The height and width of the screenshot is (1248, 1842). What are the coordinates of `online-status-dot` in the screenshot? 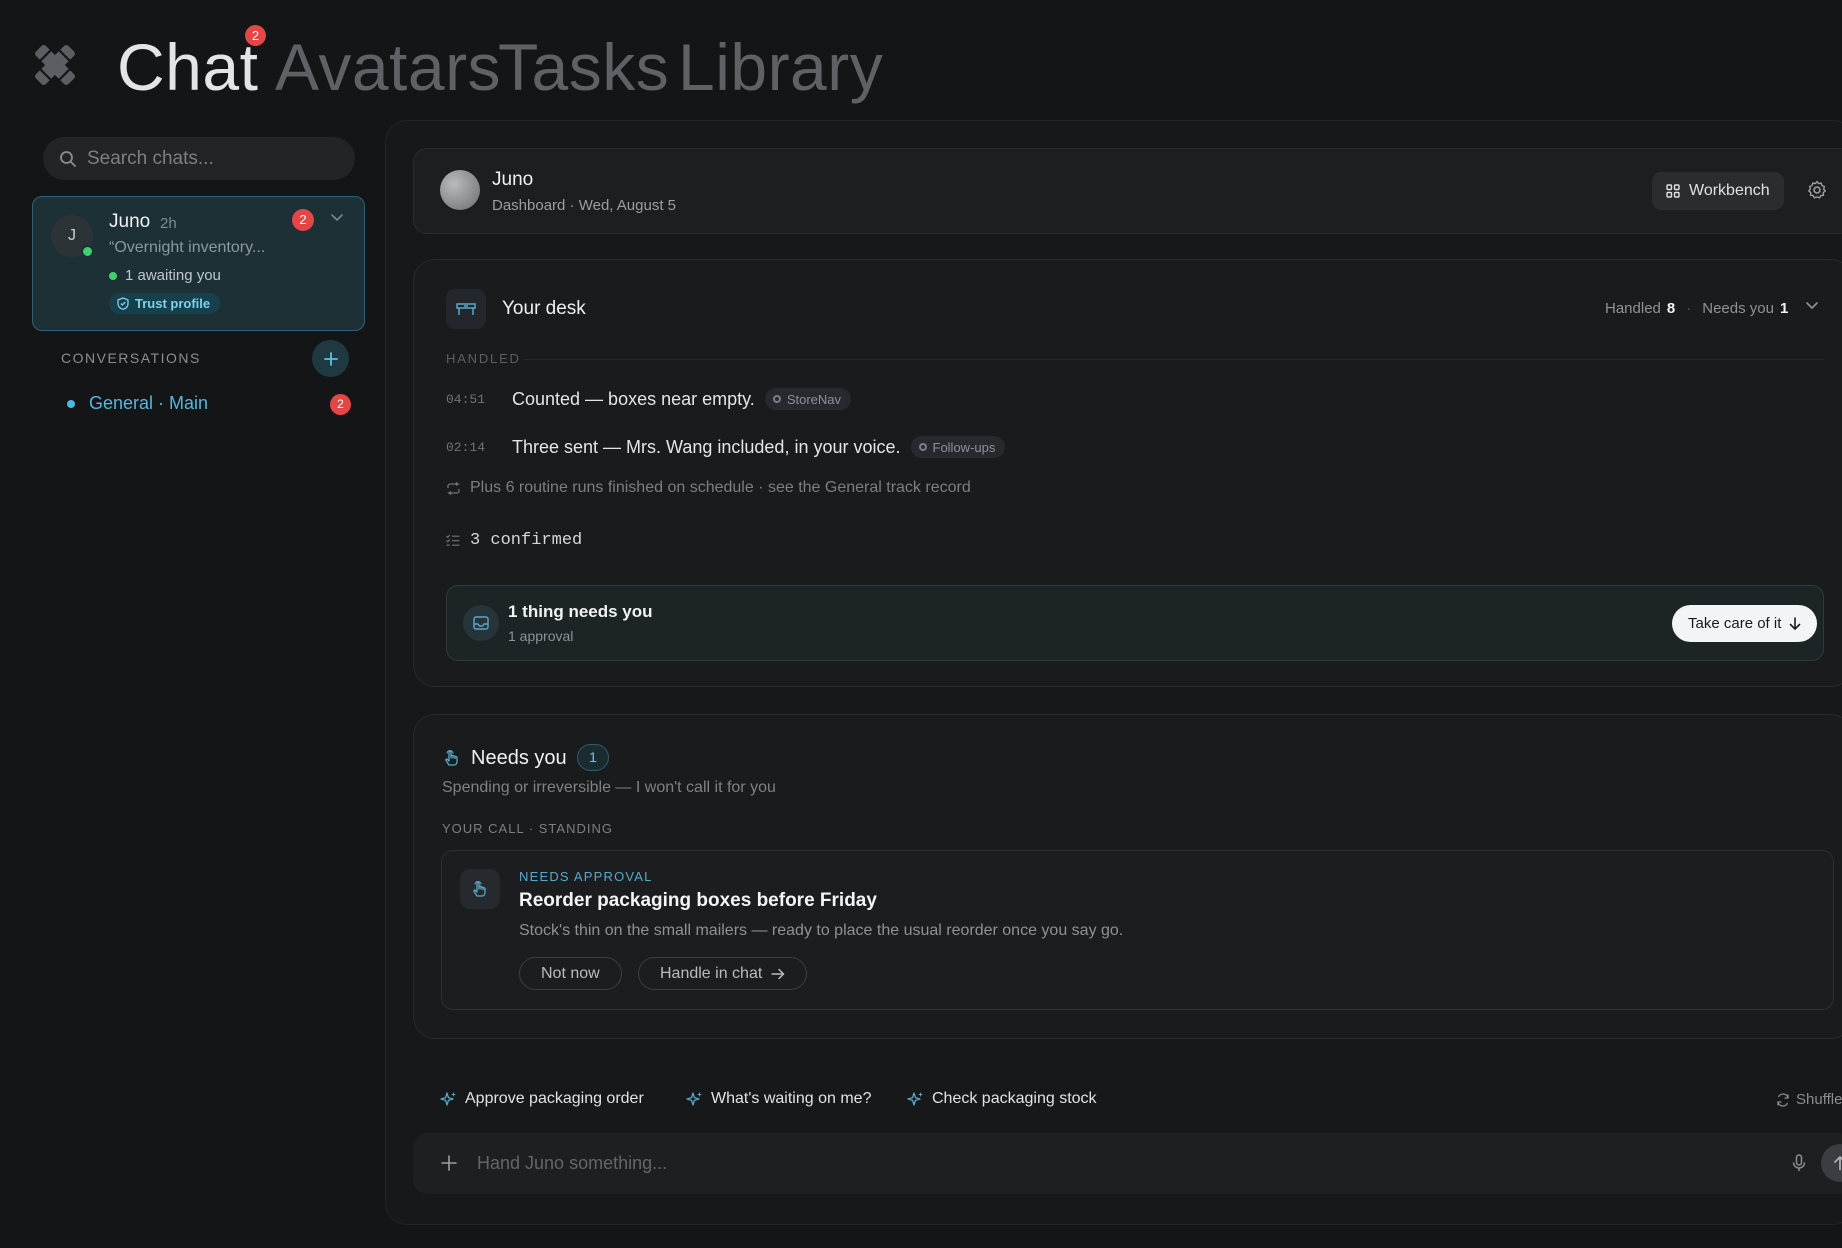 It's located at (87, 251).